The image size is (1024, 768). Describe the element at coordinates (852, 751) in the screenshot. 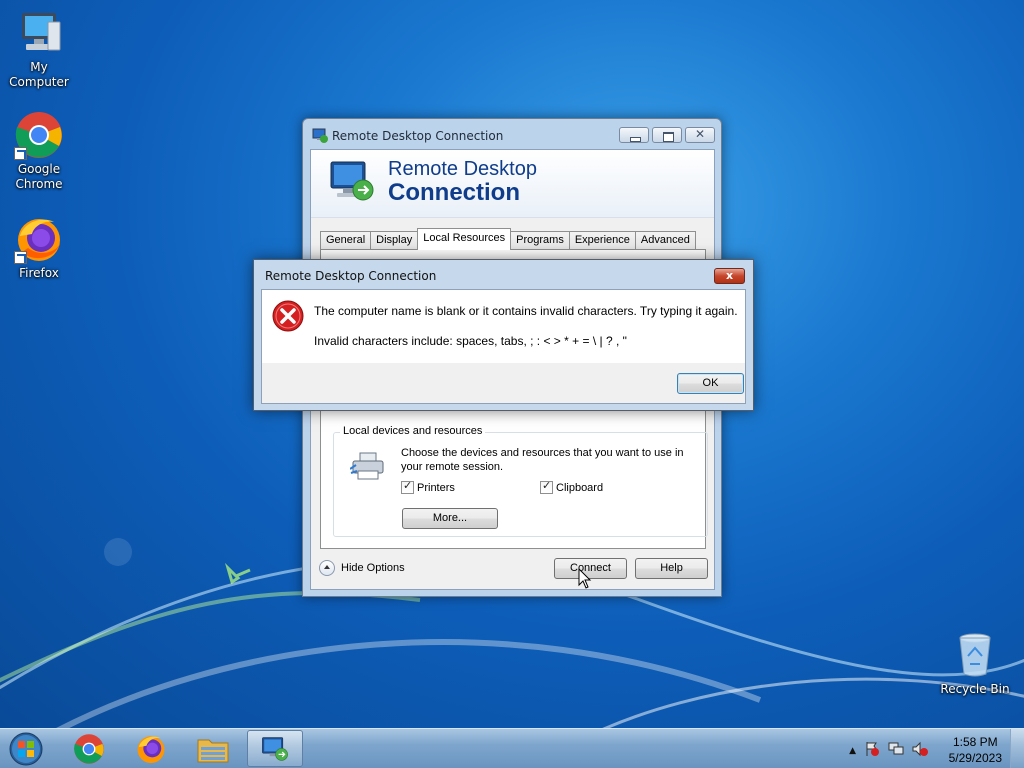

I see `show-hidden-icons-icon: ▲` at that location.